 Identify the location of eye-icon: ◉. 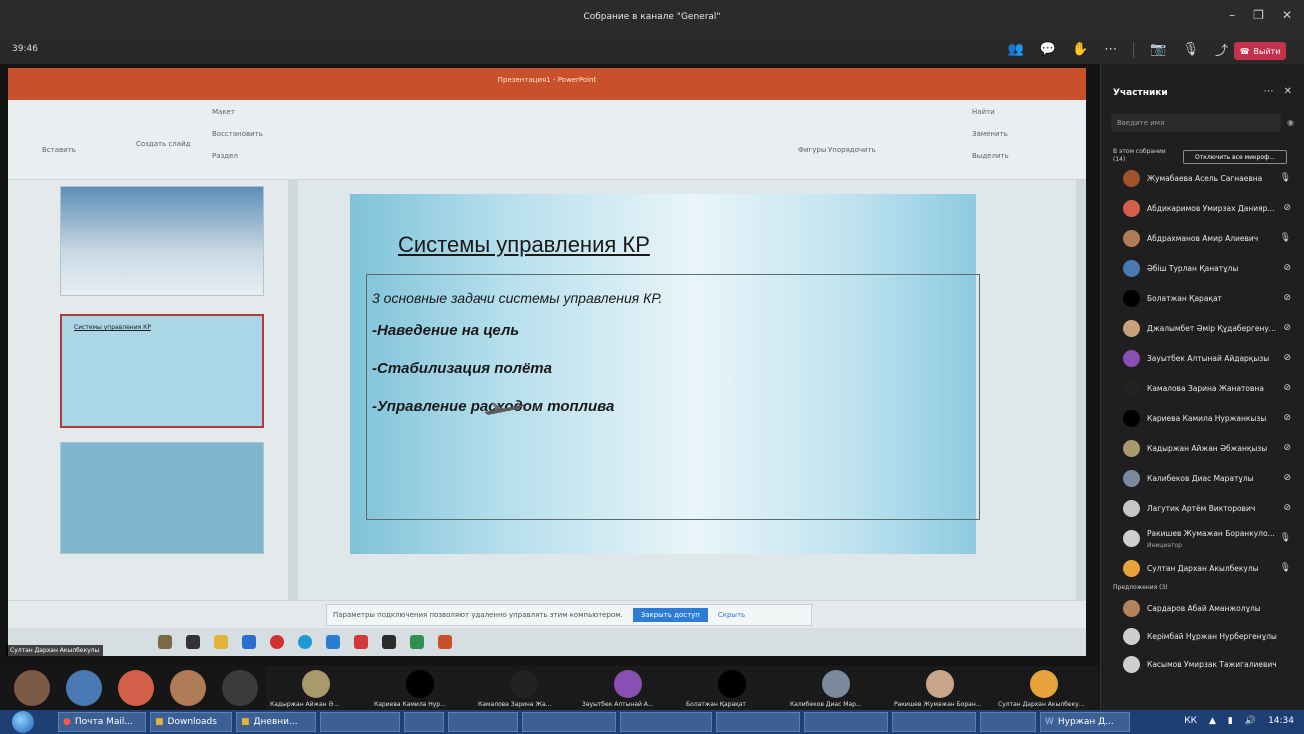
(1290, 122).